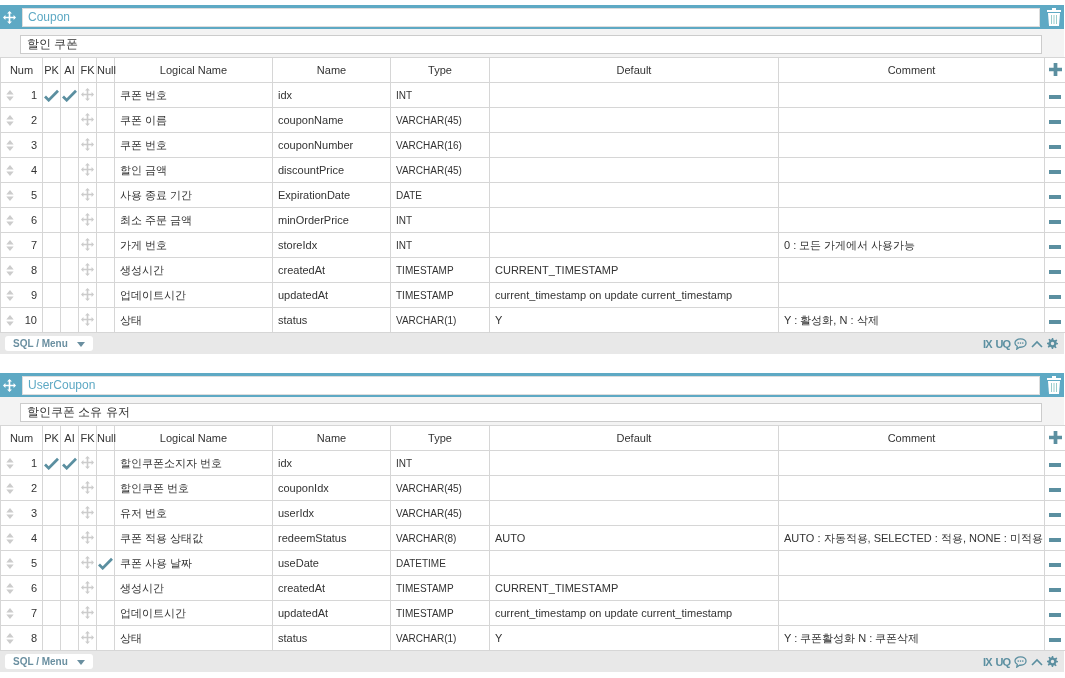 Image resolution: width=1065 pixels, height=678 pixels. I want to click on logical-name-cell: 할인쿠폰 번호, so click(155, 487).